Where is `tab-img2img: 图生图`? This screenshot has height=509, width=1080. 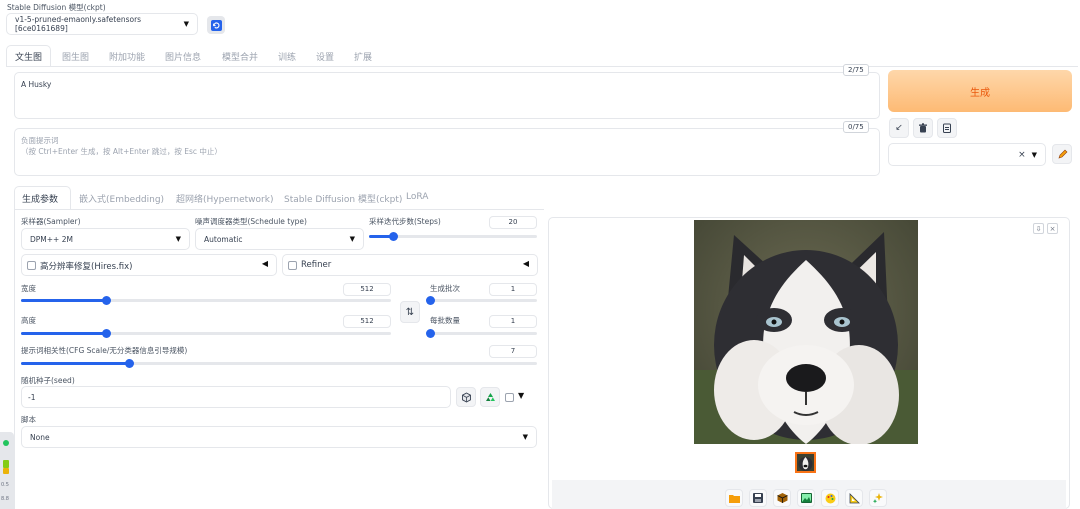 tab-img2img: 图生图 is located at coordinates (75, 56).